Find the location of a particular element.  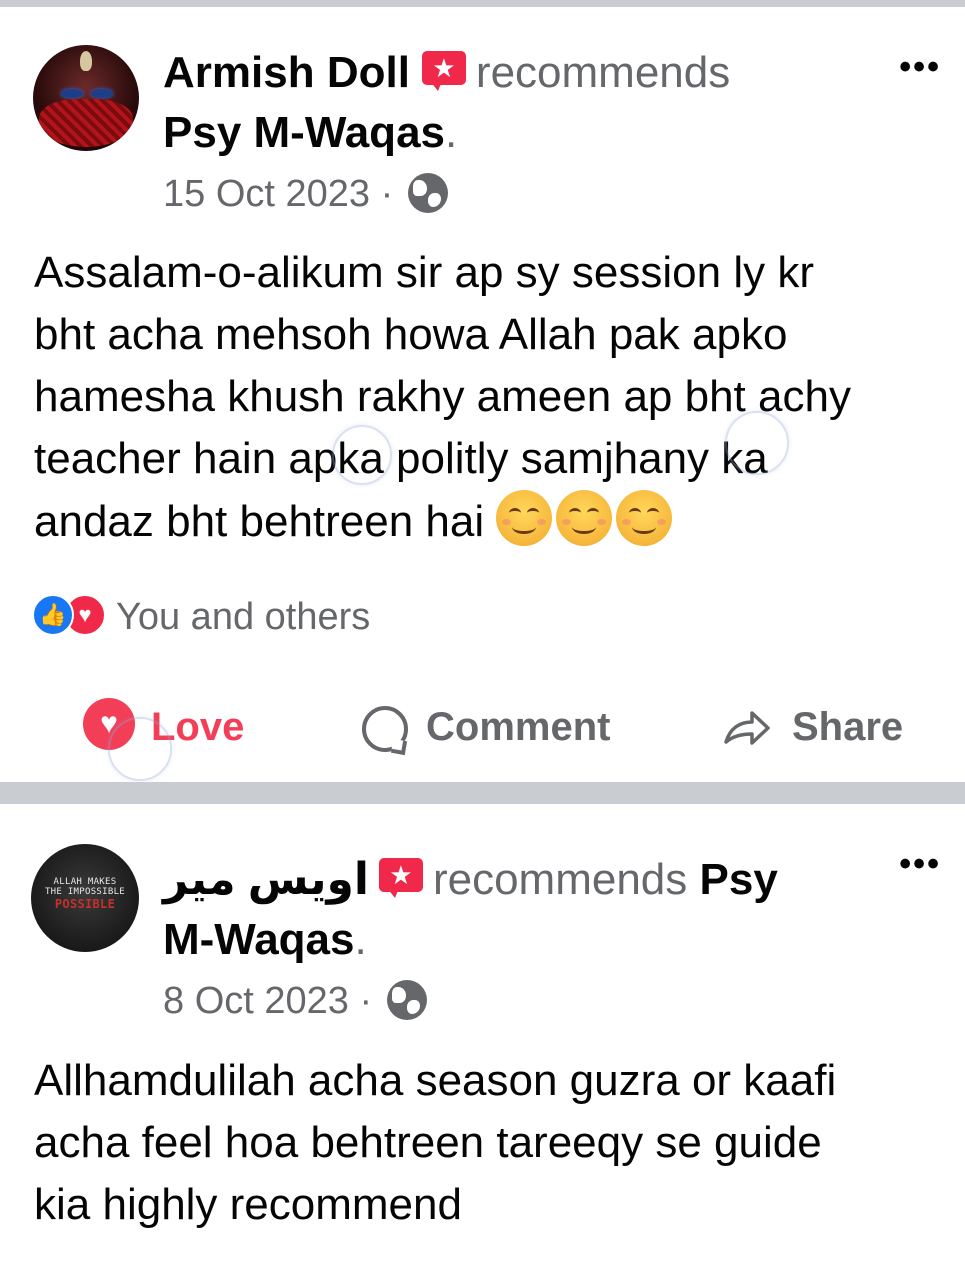

page-name-part1: Psy is located at coordinates (739, 879).